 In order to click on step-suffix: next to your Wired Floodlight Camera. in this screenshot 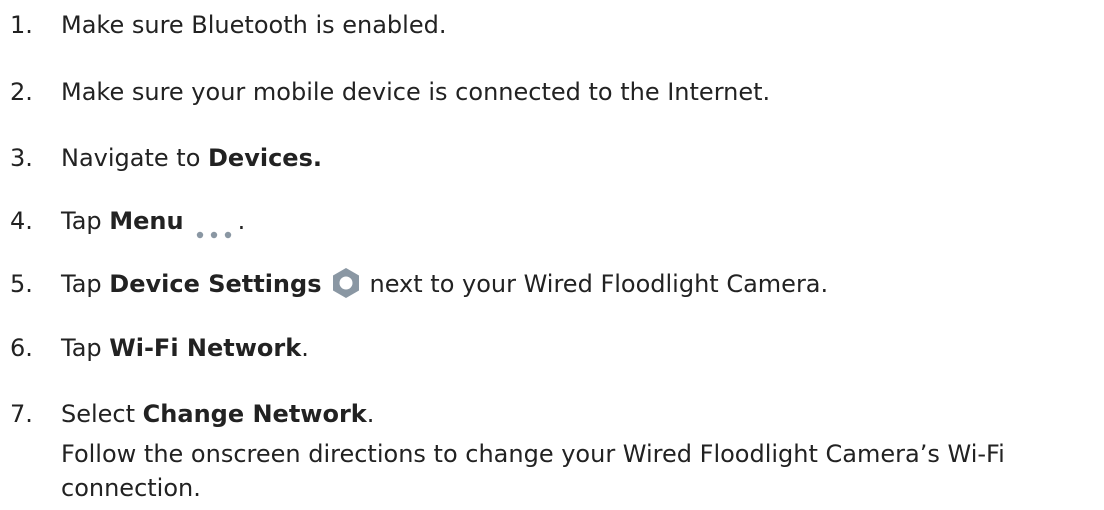, I will do `click(599, 284)`.